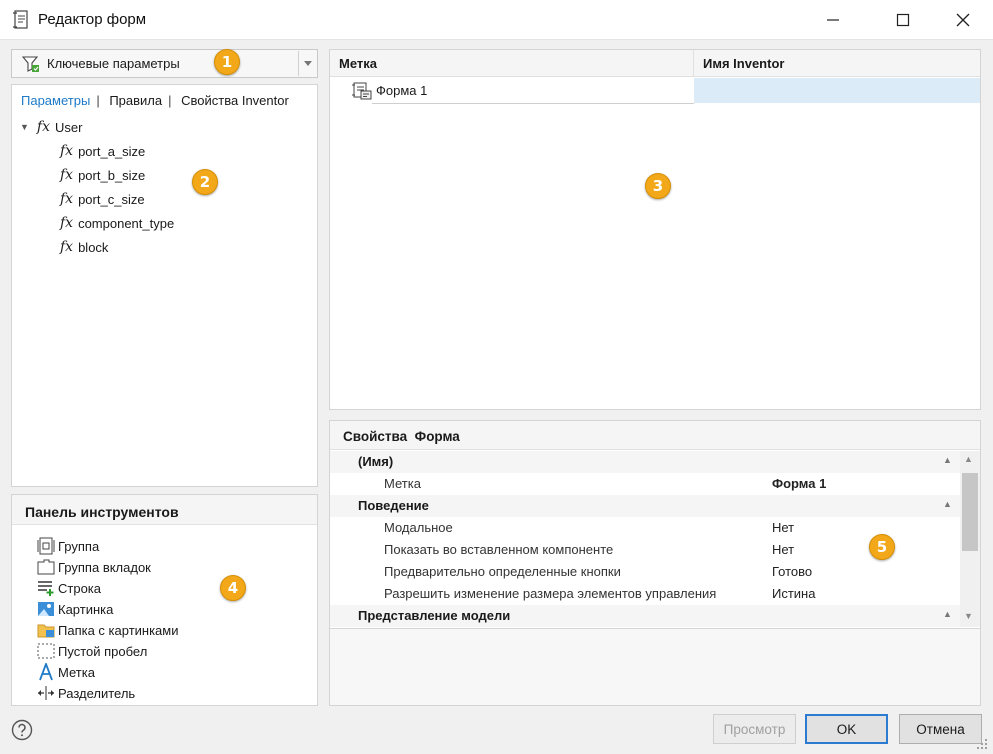 This screenshot has height=754, width=993. What do you see at coordinates (76, 672) in the screenshot?
I see `tool-label: Метка` at bounding box center [76, 672].